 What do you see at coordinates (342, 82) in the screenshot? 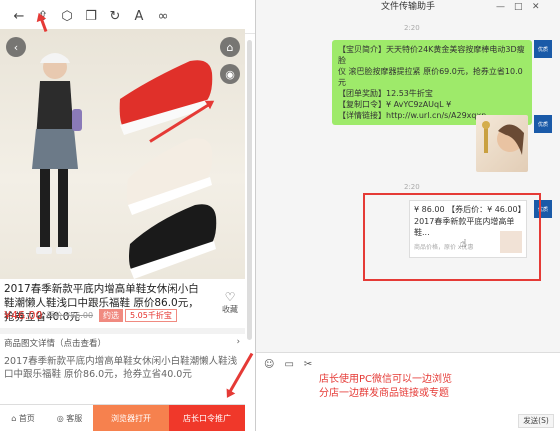
I see `message-line: 元` at bounding box center [342, 82].